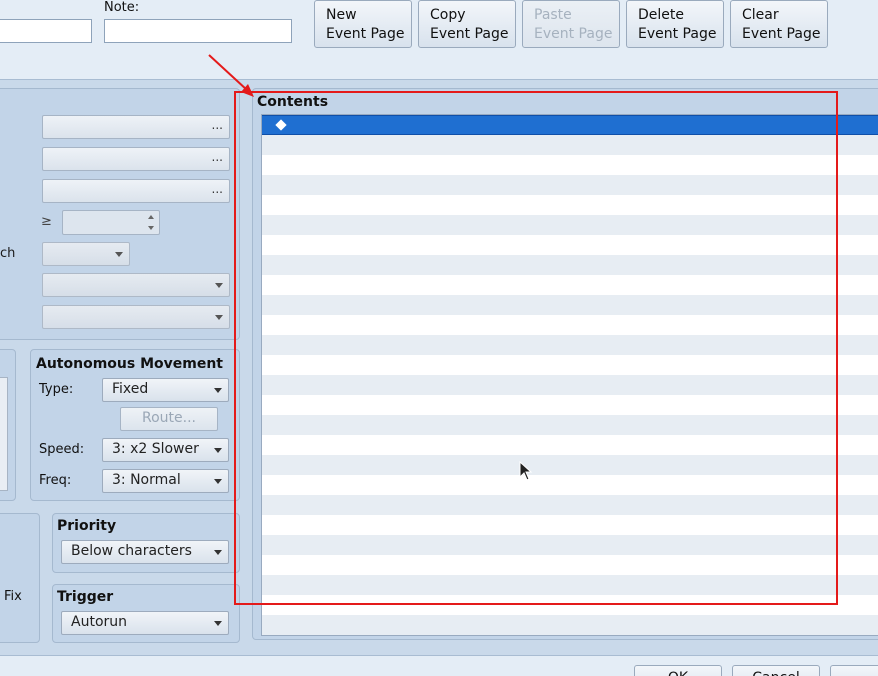 The height and width of the screenshot is (676, 878). Describe the element at coordinates (86, 254) in the screenshot. I see `self-switch-select` at that location.